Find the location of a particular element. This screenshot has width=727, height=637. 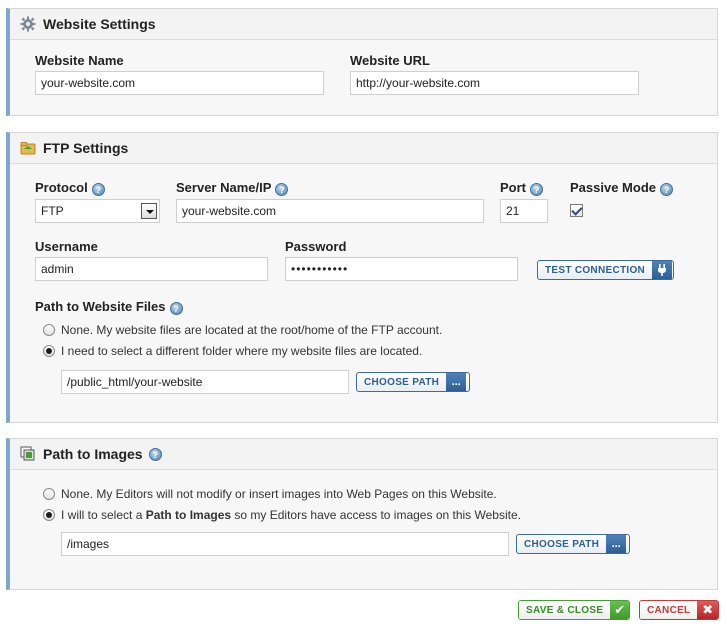

images-path-input: /images is located at coordinates (285, 544).